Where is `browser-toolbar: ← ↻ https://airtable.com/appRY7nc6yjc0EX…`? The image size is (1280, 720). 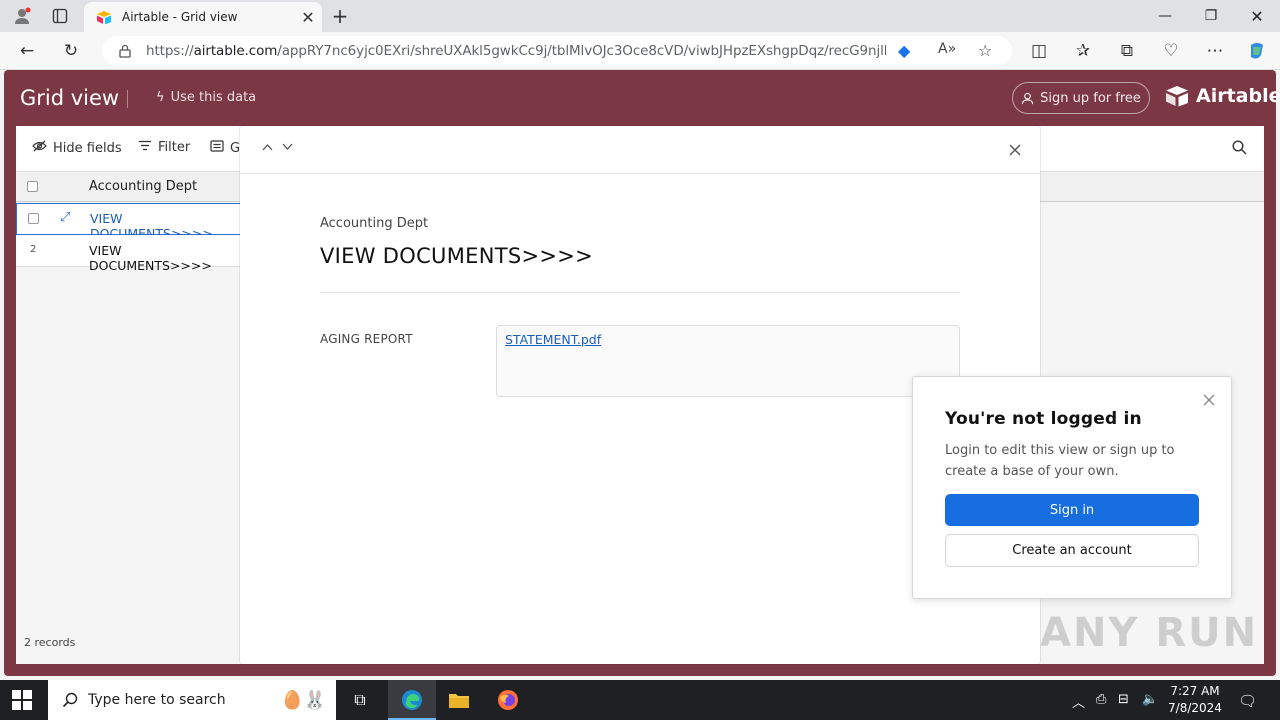 browser-toolbar: ← ↻ https://airtable.com/appRY7nc6yjc0EX… is located at coordinates (640, 51).